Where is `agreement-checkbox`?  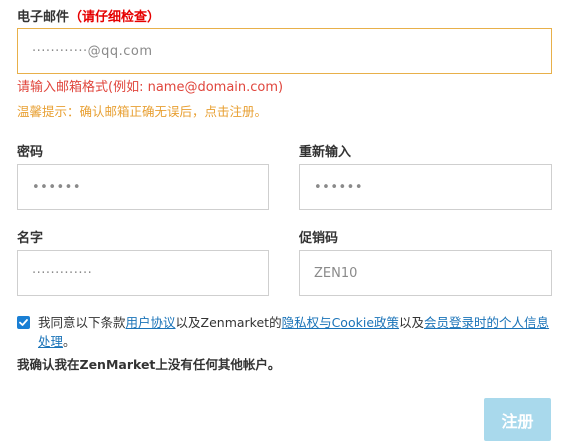 agreement-checkbox is located at coordinates (23, 322).